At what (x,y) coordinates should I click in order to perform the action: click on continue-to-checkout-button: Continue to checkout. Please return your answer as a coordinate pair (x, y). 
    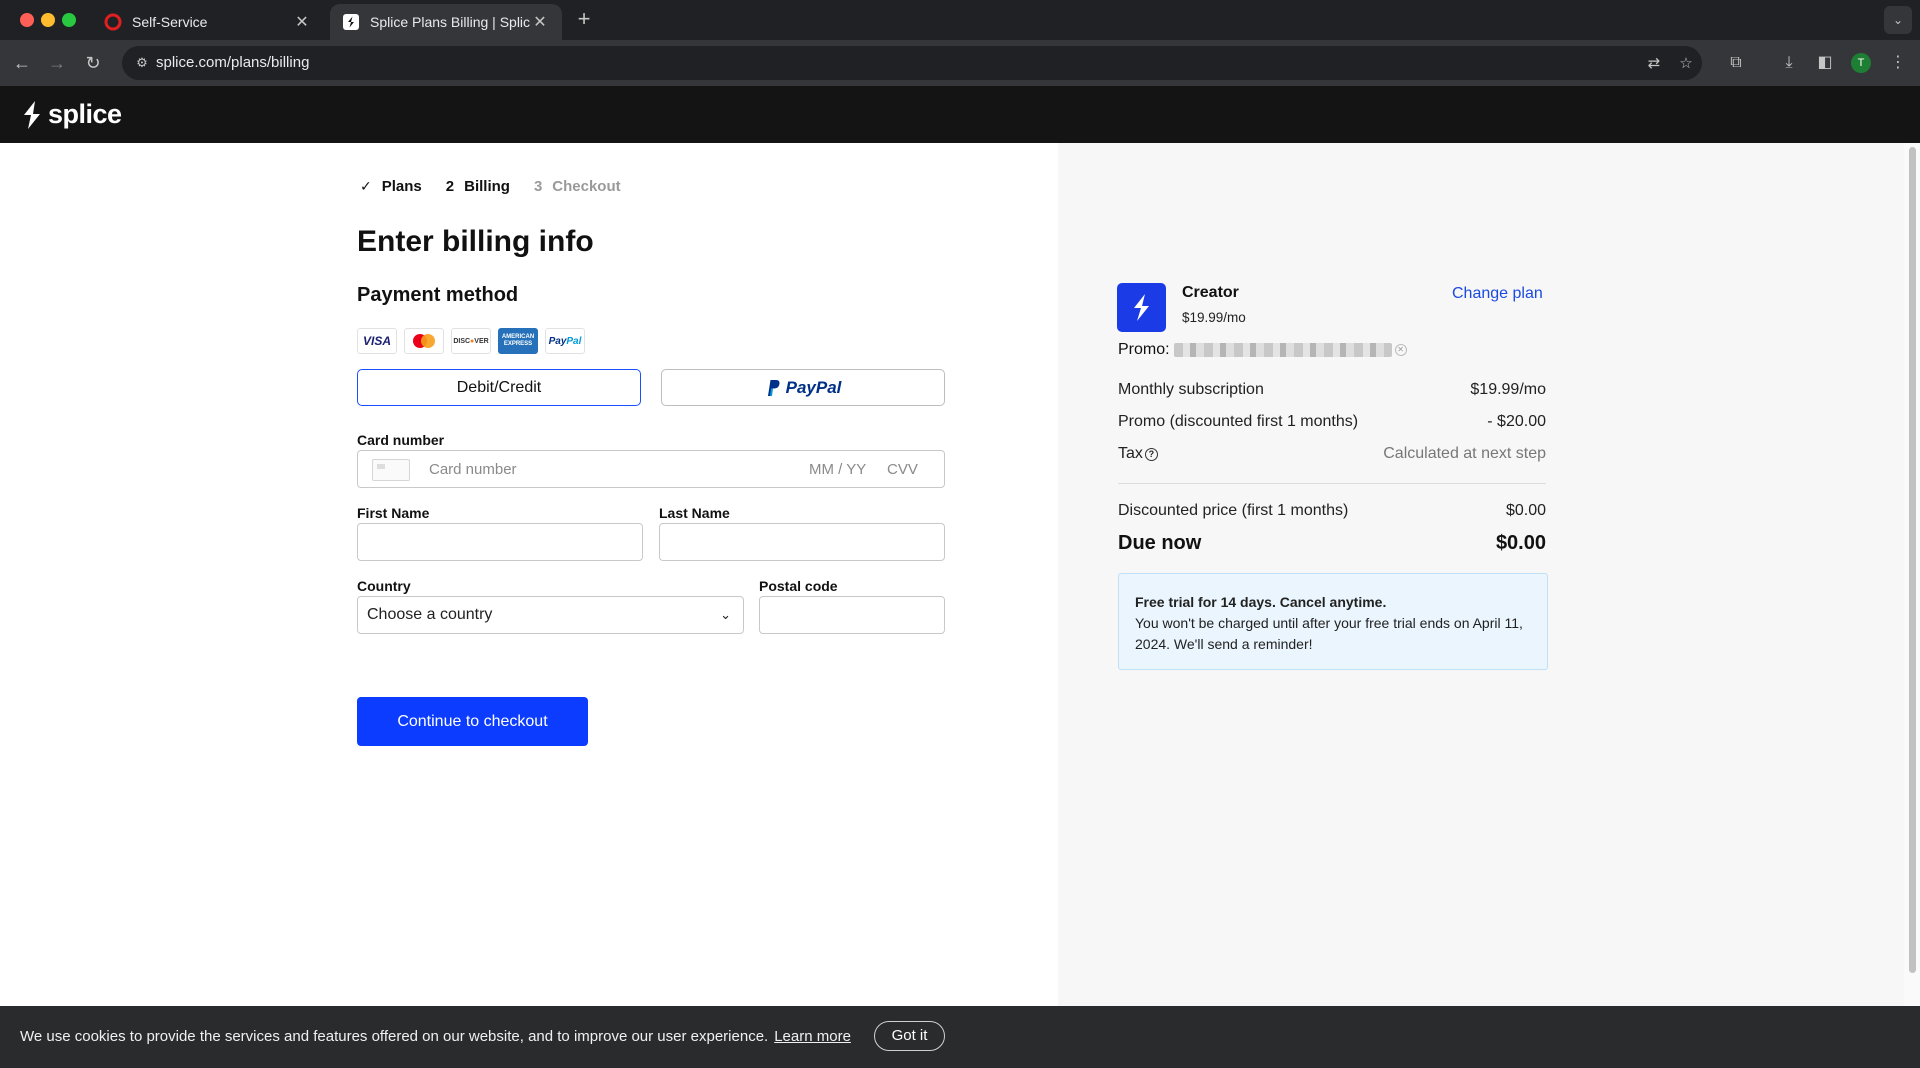
    Looking at the image, I should click on (472, 721).